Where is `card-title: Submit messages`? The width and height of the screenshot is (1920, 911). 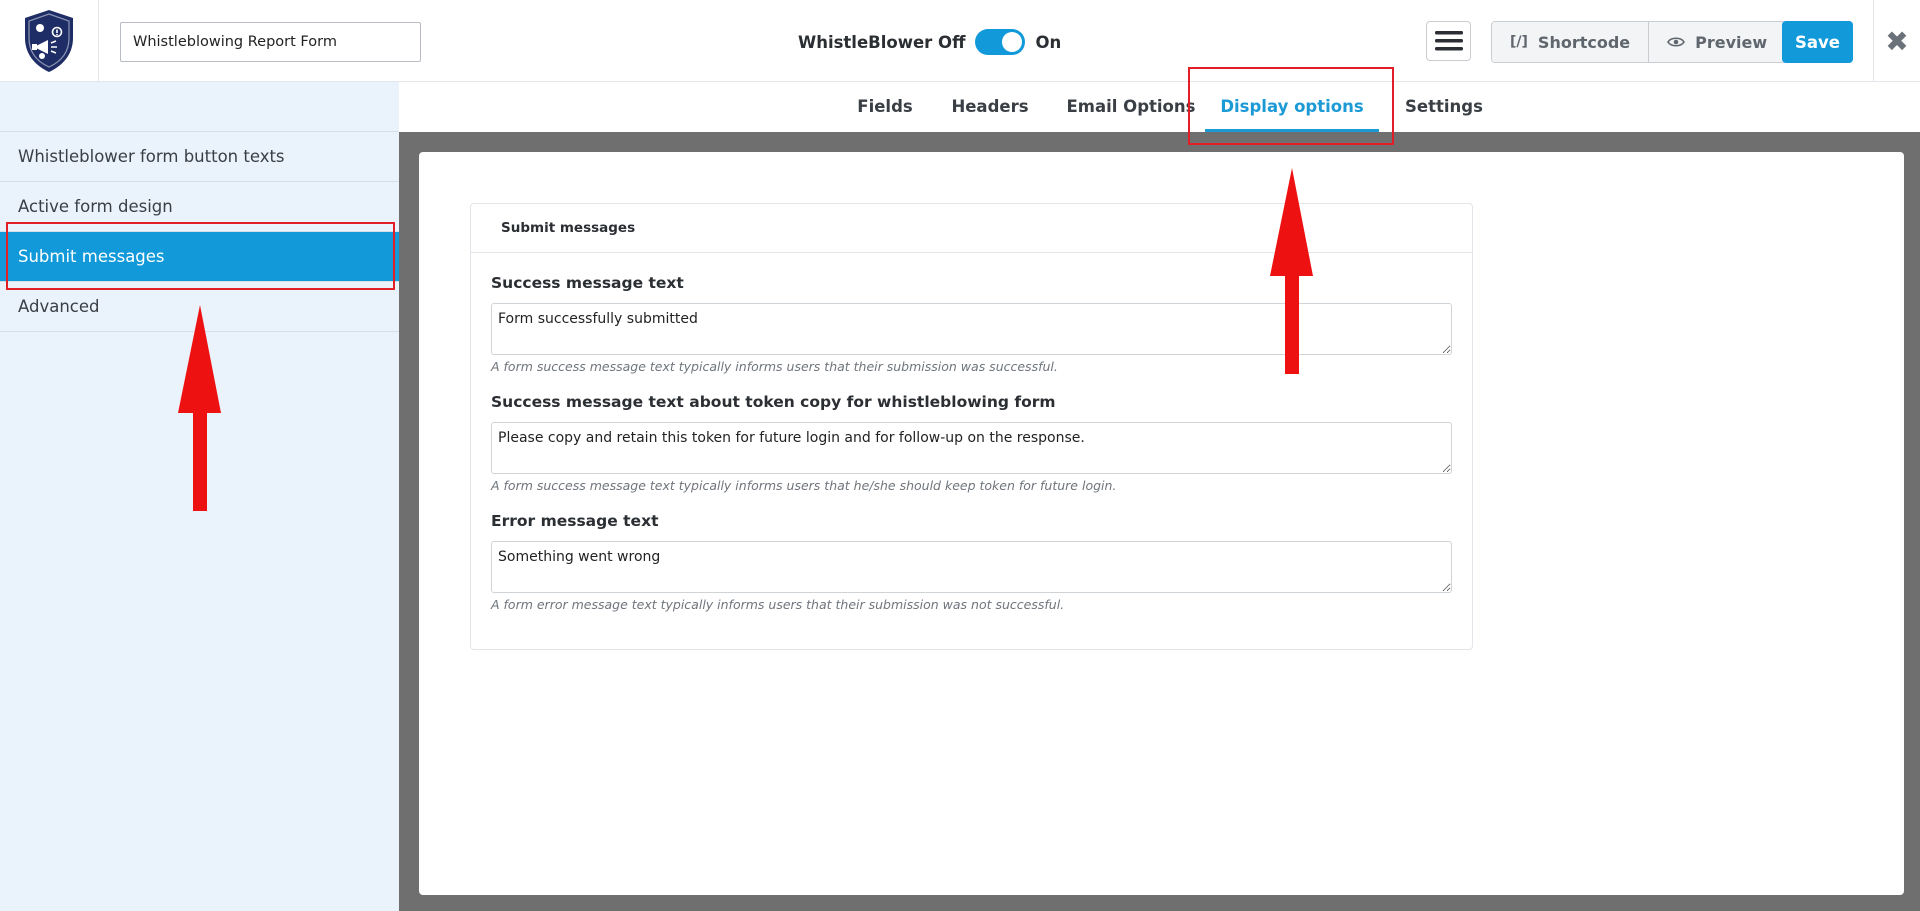 card-title: Submit messages is located at coordinates (971, 228).